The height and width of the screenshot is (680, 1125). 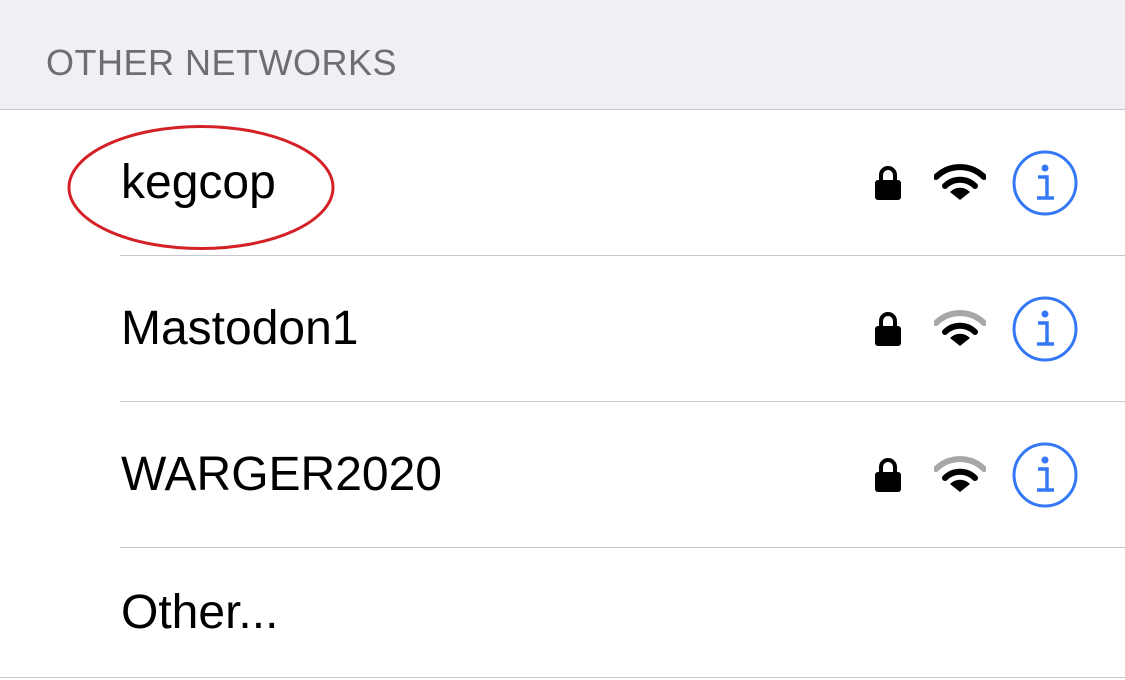 What do you see at coordinates (198, 182) in the screenshot?
I see `network-name: kegcop` at bounding box center [198, 182].